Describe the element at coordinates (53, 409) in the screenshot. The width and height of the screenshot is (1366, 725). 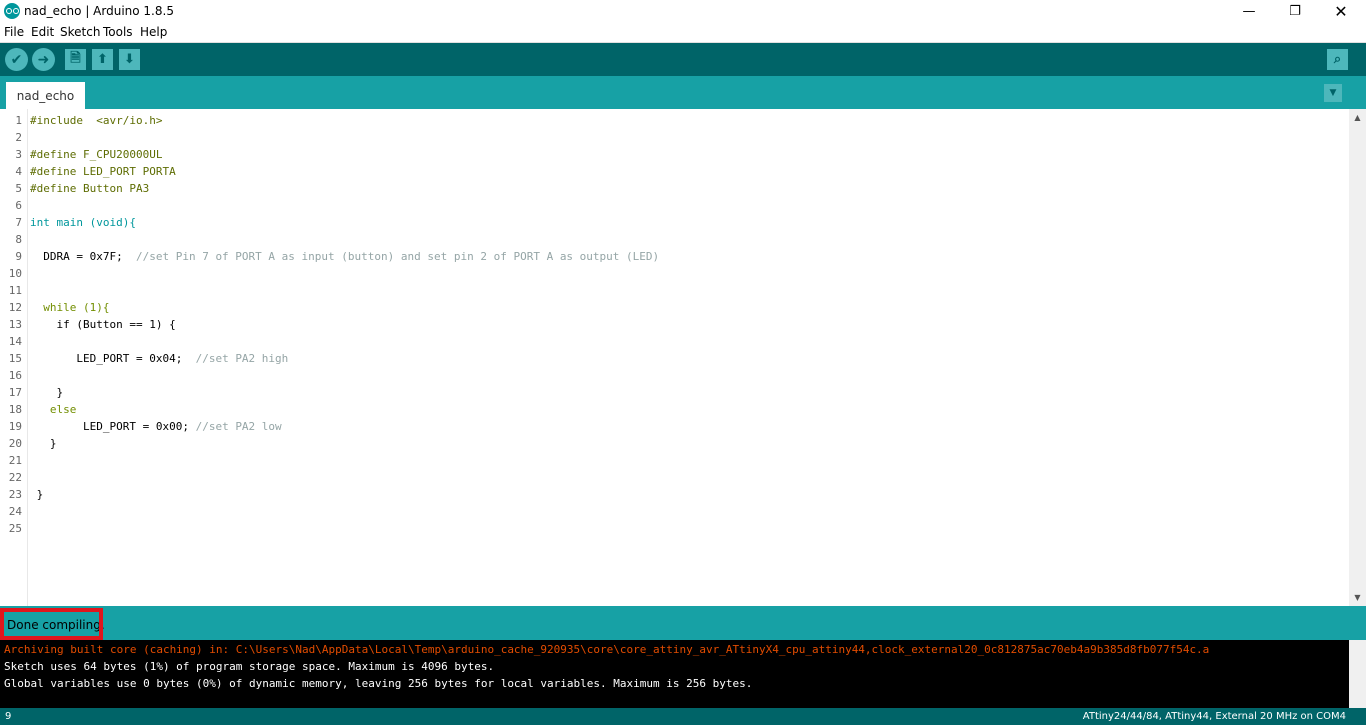
I see `code-line-else: else` at that location.